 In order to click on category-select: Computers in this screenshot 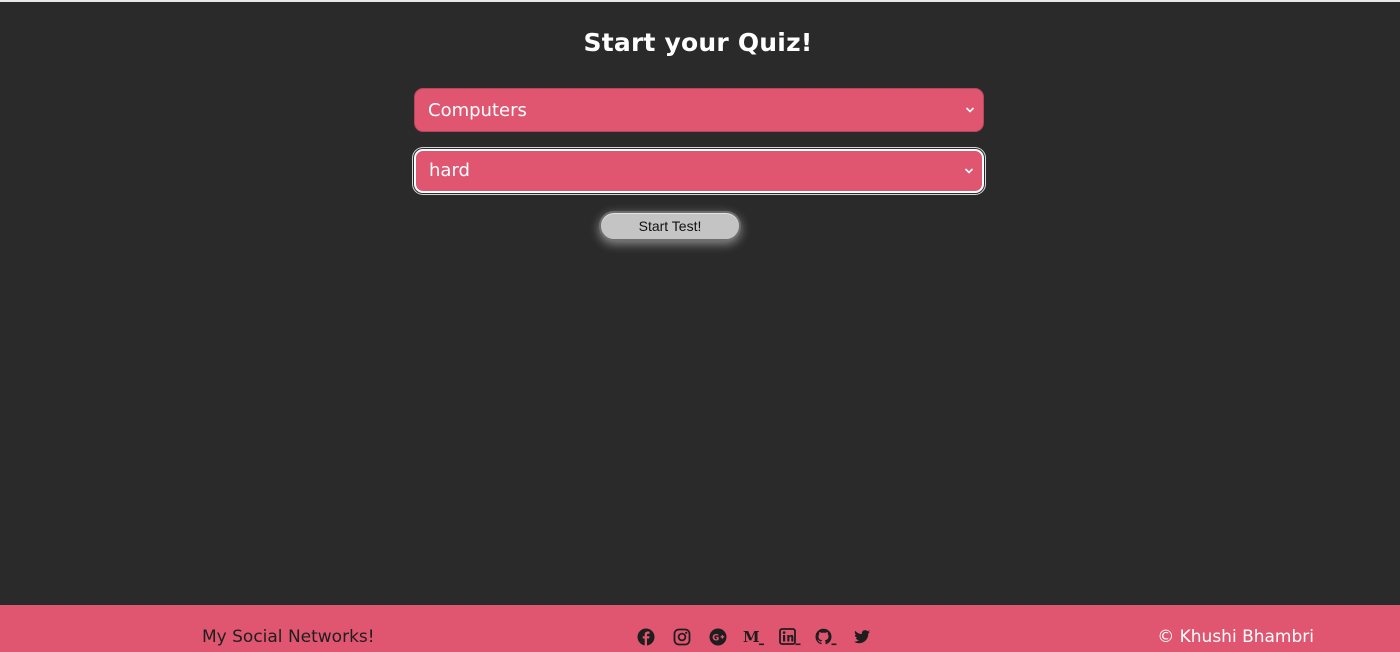, I will do `click(699, 110)`.